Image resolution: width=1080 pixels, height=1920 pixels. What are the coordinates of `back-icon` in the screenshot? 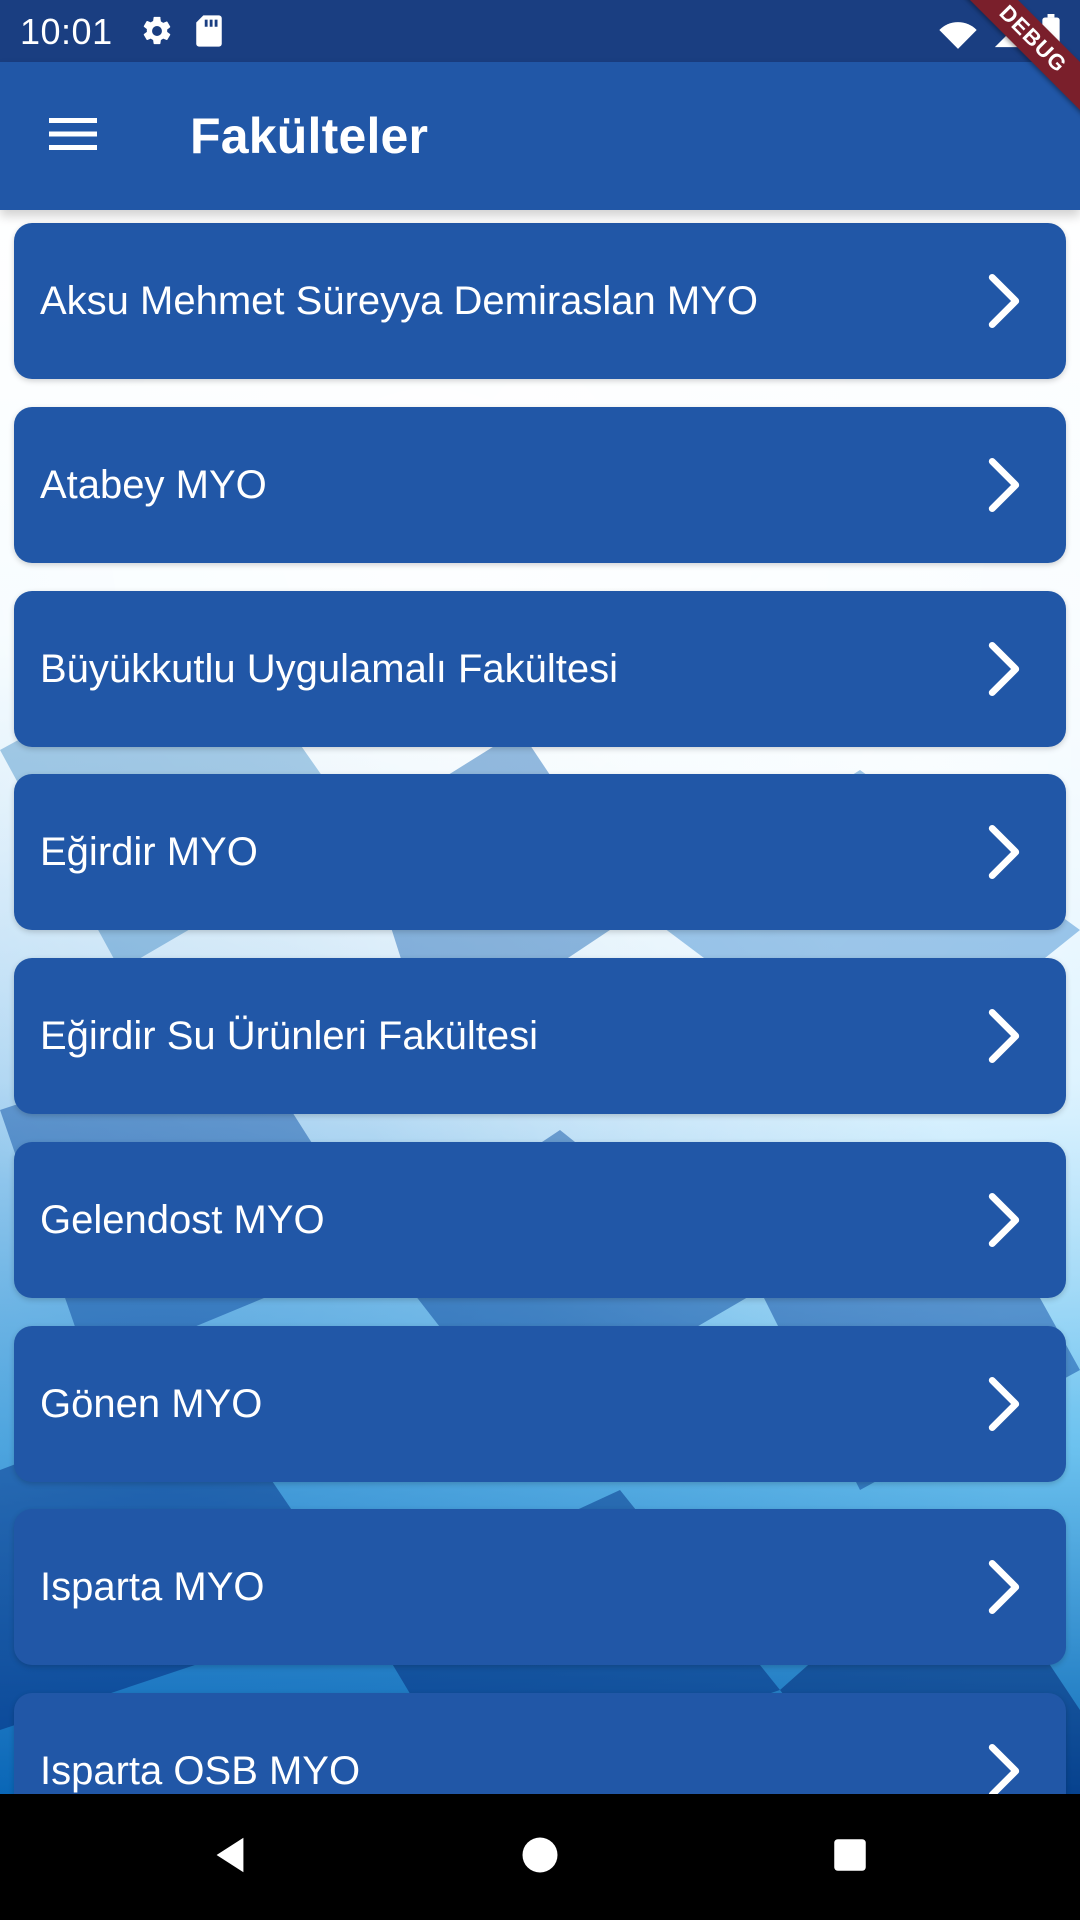 It's located at (230, 1857).